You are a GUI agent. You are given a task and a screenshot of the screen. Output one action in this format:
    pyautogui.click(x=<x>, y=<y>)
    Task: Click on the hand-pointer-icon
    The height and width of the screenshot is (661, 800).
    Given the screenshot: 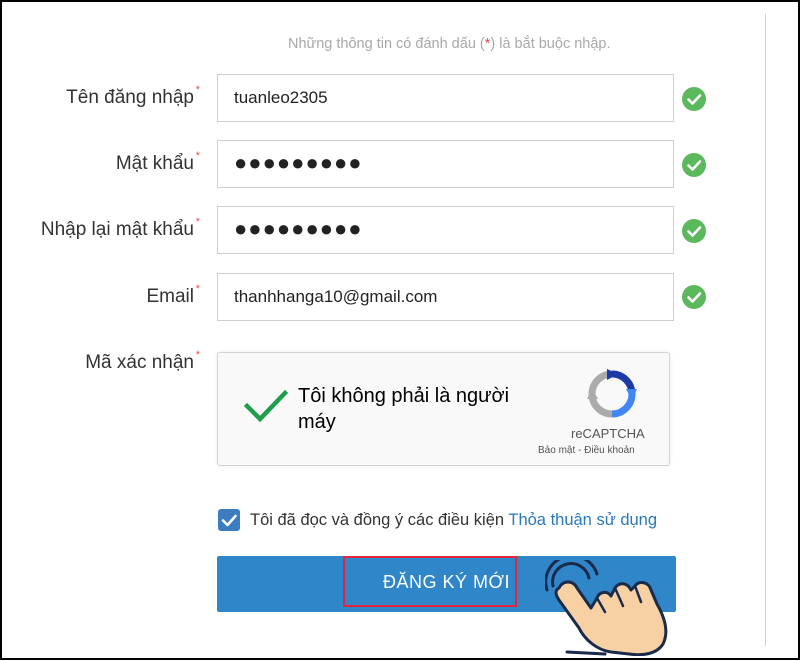 What is the action you would take?
    pyautogui.click(x=609, y=607)
    